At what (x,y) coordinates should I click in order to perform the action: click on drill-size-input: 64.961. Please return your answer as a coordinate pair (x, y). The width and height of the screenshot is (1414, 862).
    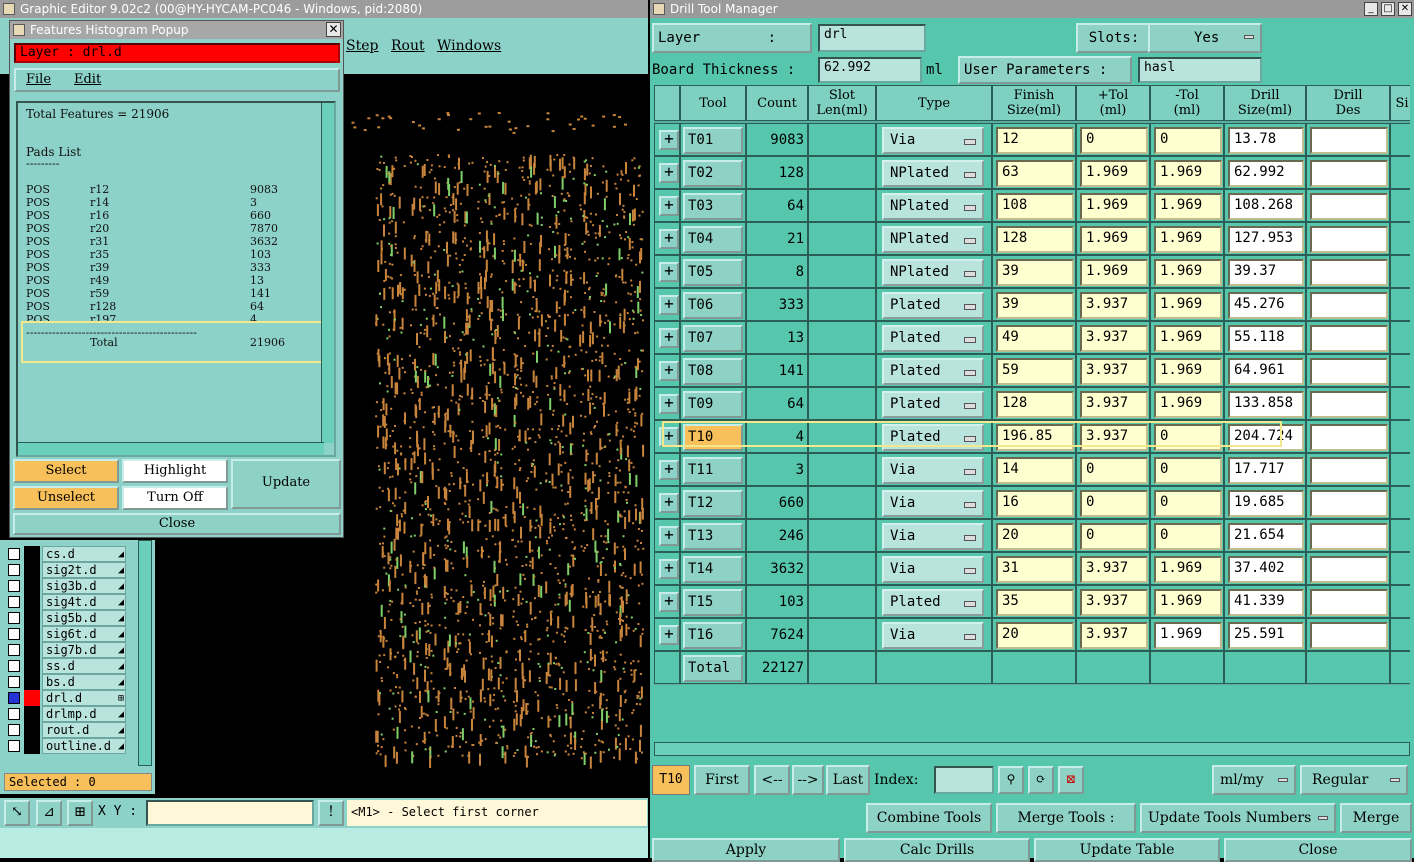
    Looking at the image, I should click on (1266, 371).